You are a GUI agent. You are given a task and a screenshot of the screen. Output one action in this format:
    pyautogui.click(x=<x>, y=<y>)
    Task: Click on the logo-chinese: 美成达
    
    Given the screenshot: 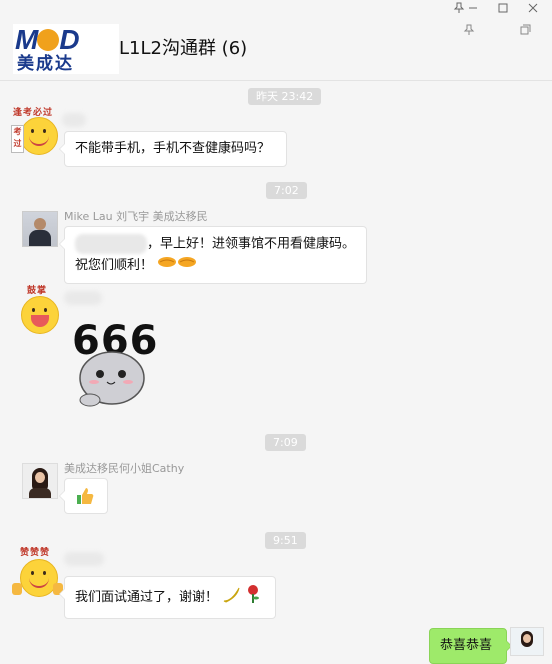 What is the action you would take?
    pyautogui.click(x=45, y=64)
    